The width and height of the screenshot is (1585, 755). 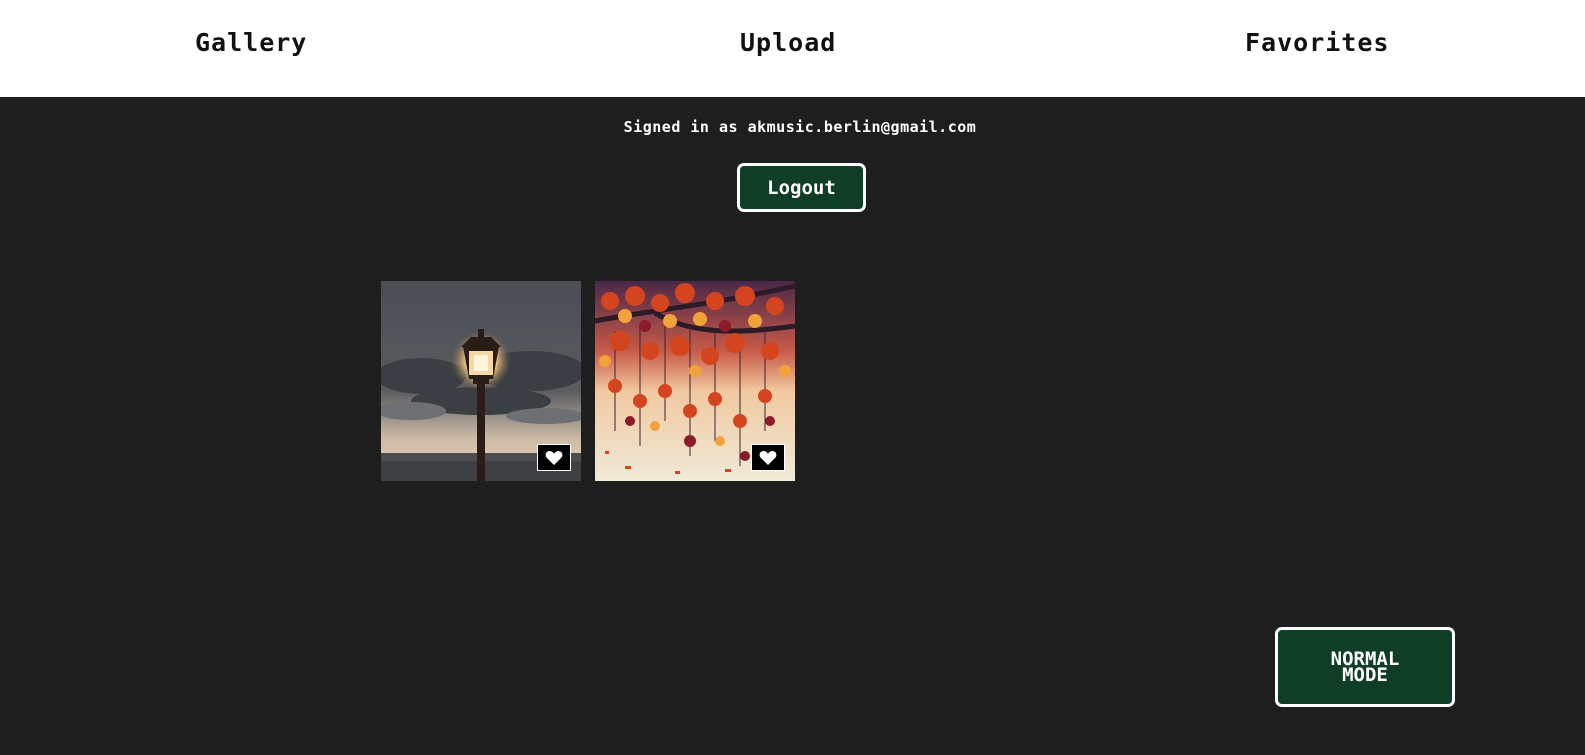 I want to click on mode-toggle-label: NORMAL MODE, so click(x=1365, y=667).